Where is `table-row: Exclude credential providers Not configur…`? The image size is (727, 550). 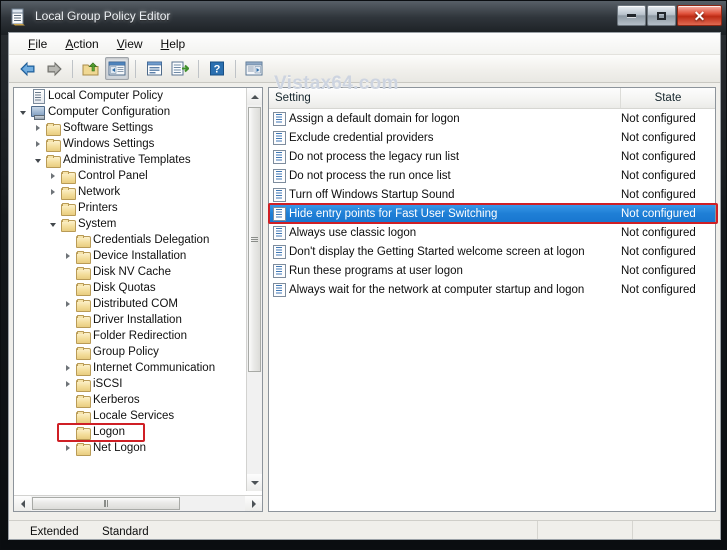 table-row: Exclude credential providers Not configur… is located at coordinates (492, 137).